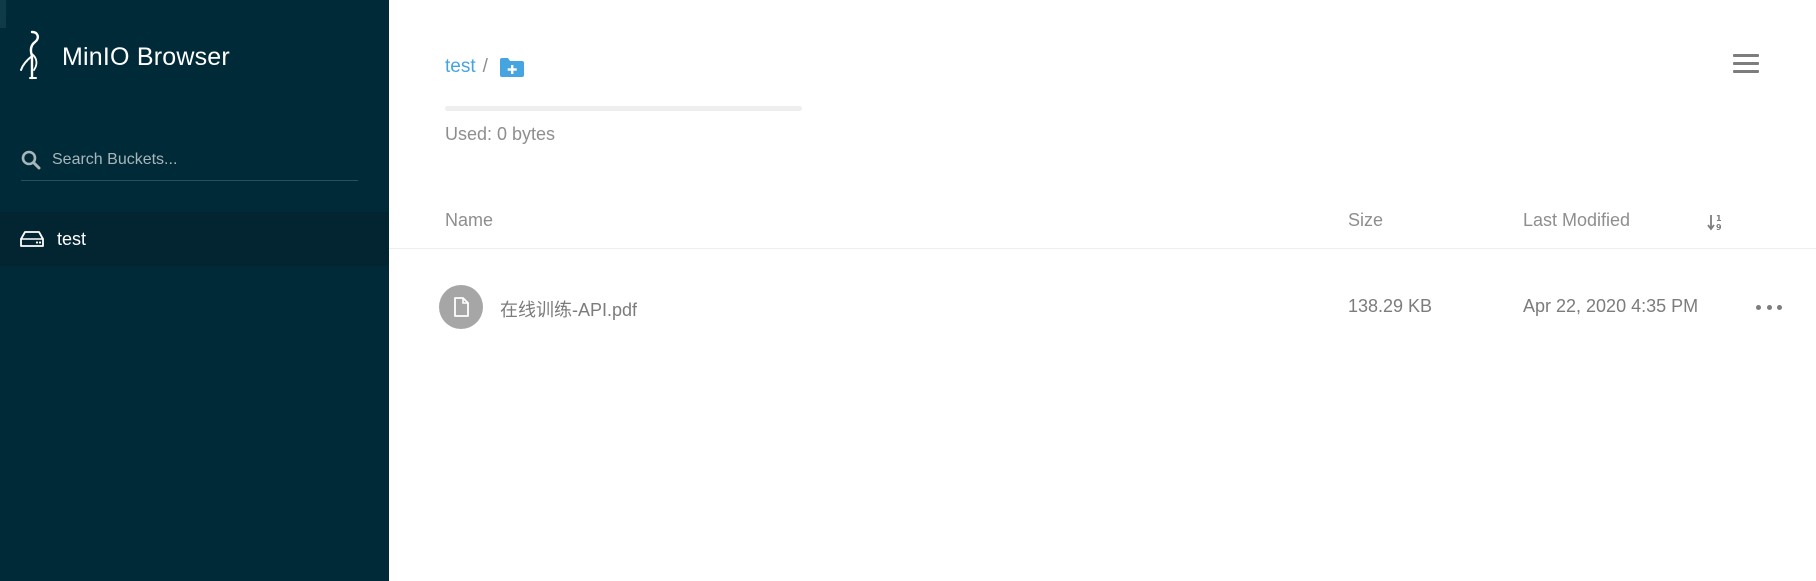  Describe the element at coordinates (146, 56) in the screenshot. I see `app-title: MinIO Browser` at that location.